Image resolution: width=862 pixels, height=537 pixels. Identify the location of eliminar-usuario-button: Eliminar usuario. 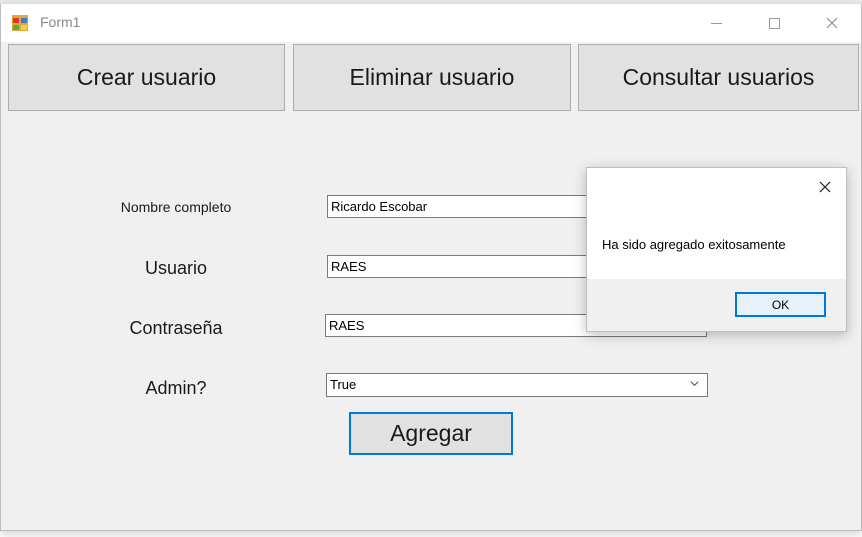
(432, 77).